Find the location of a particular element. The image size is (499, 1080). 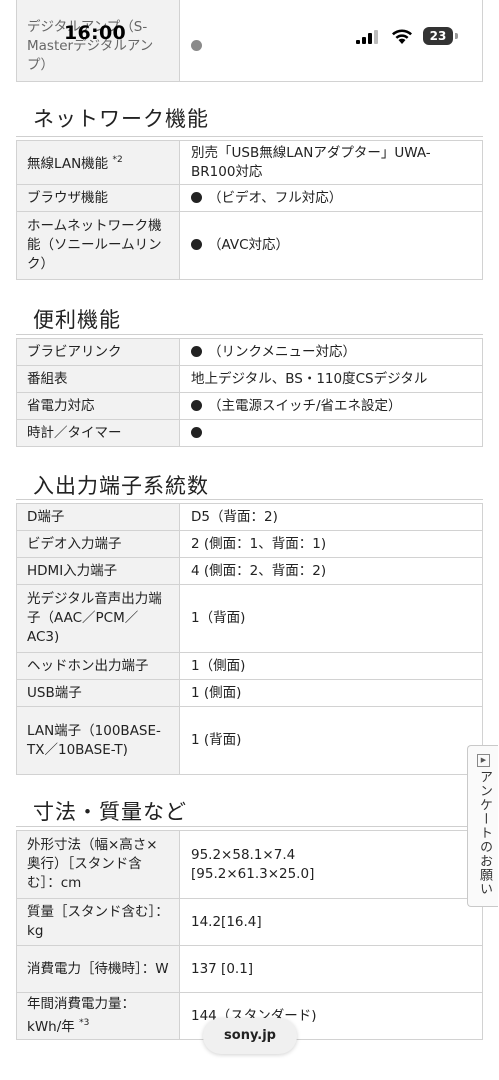

row-label: USB端子 is located at coordinates (98, 693).